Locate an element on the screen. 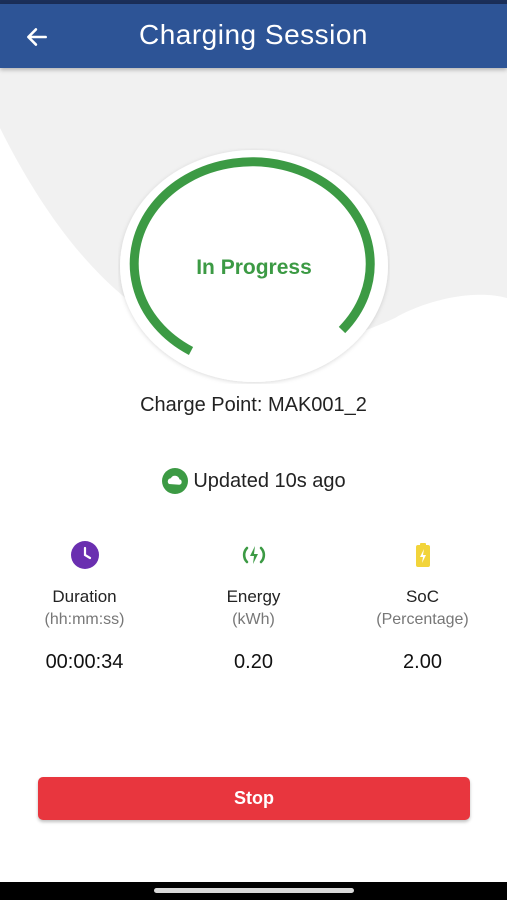 The height and width of the screenshot is (900, 507). navigation-bar is located at coordinates (253, 891).